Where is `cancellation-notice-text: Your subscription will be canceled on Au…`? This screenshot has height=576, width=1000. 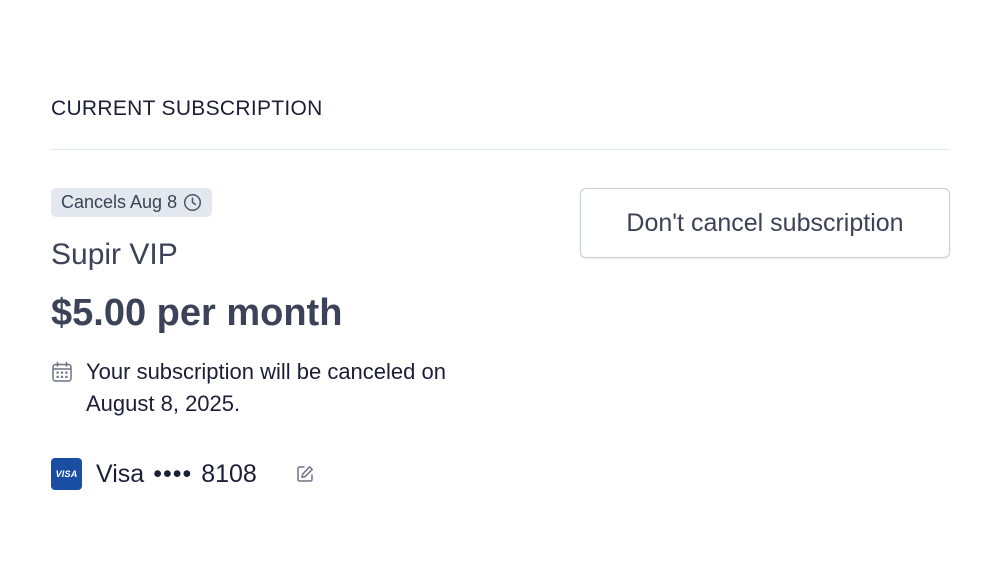 cancellation-notice-text: Your subscription will be canceled on Au… is located at coordinates (266, 387).